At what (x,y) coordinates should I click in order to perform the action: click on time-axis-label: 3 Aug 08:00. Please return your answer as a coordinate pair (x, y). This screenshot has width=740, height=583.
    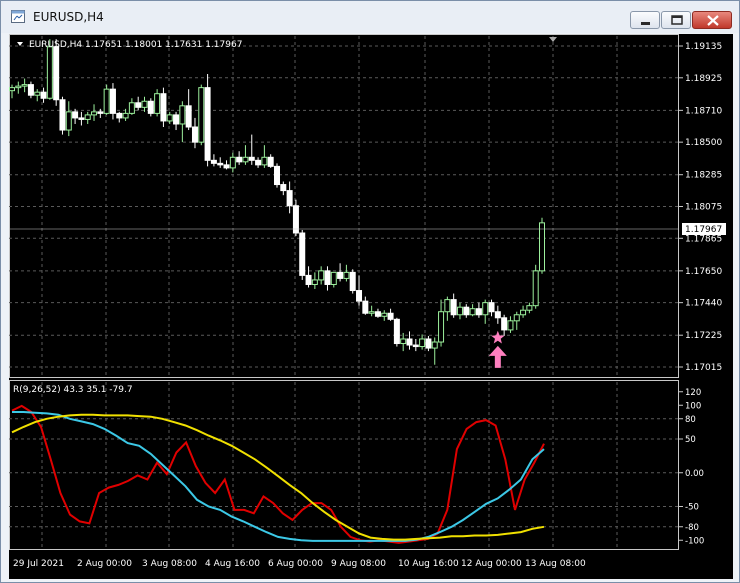
    Looking at the image, I should click on (169, 564).